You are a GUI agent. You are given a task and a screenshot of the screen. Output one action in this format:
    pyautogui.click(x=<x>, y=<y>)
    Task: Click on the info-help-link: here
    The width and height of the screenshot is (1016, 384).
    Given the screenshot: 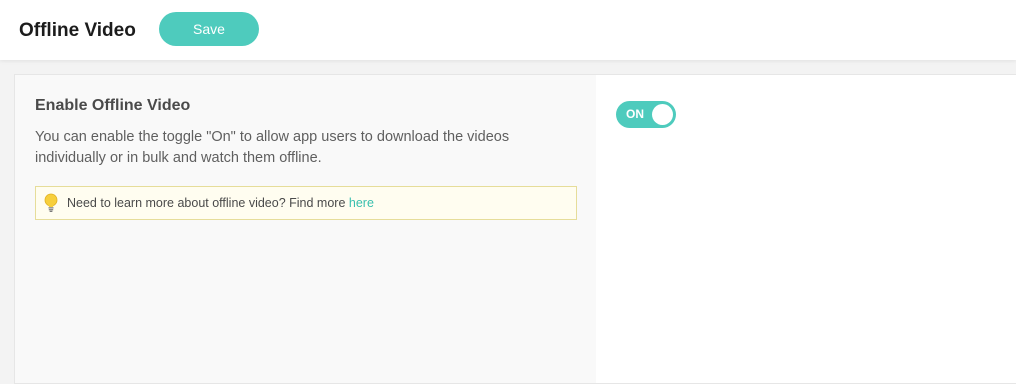 What is the action you would take?
    pyautogui.click(x=361, y=203)
    